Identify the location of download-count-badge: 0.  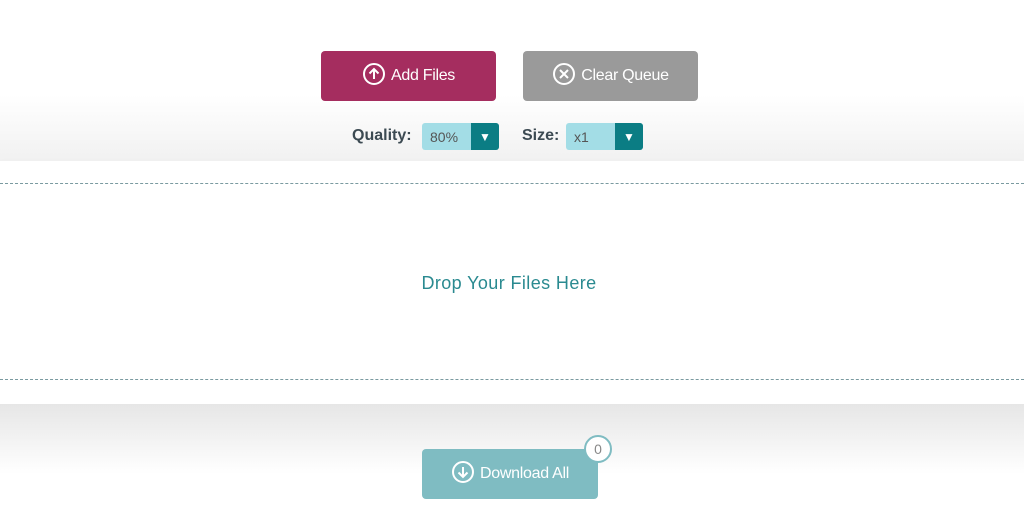
(598, 449).